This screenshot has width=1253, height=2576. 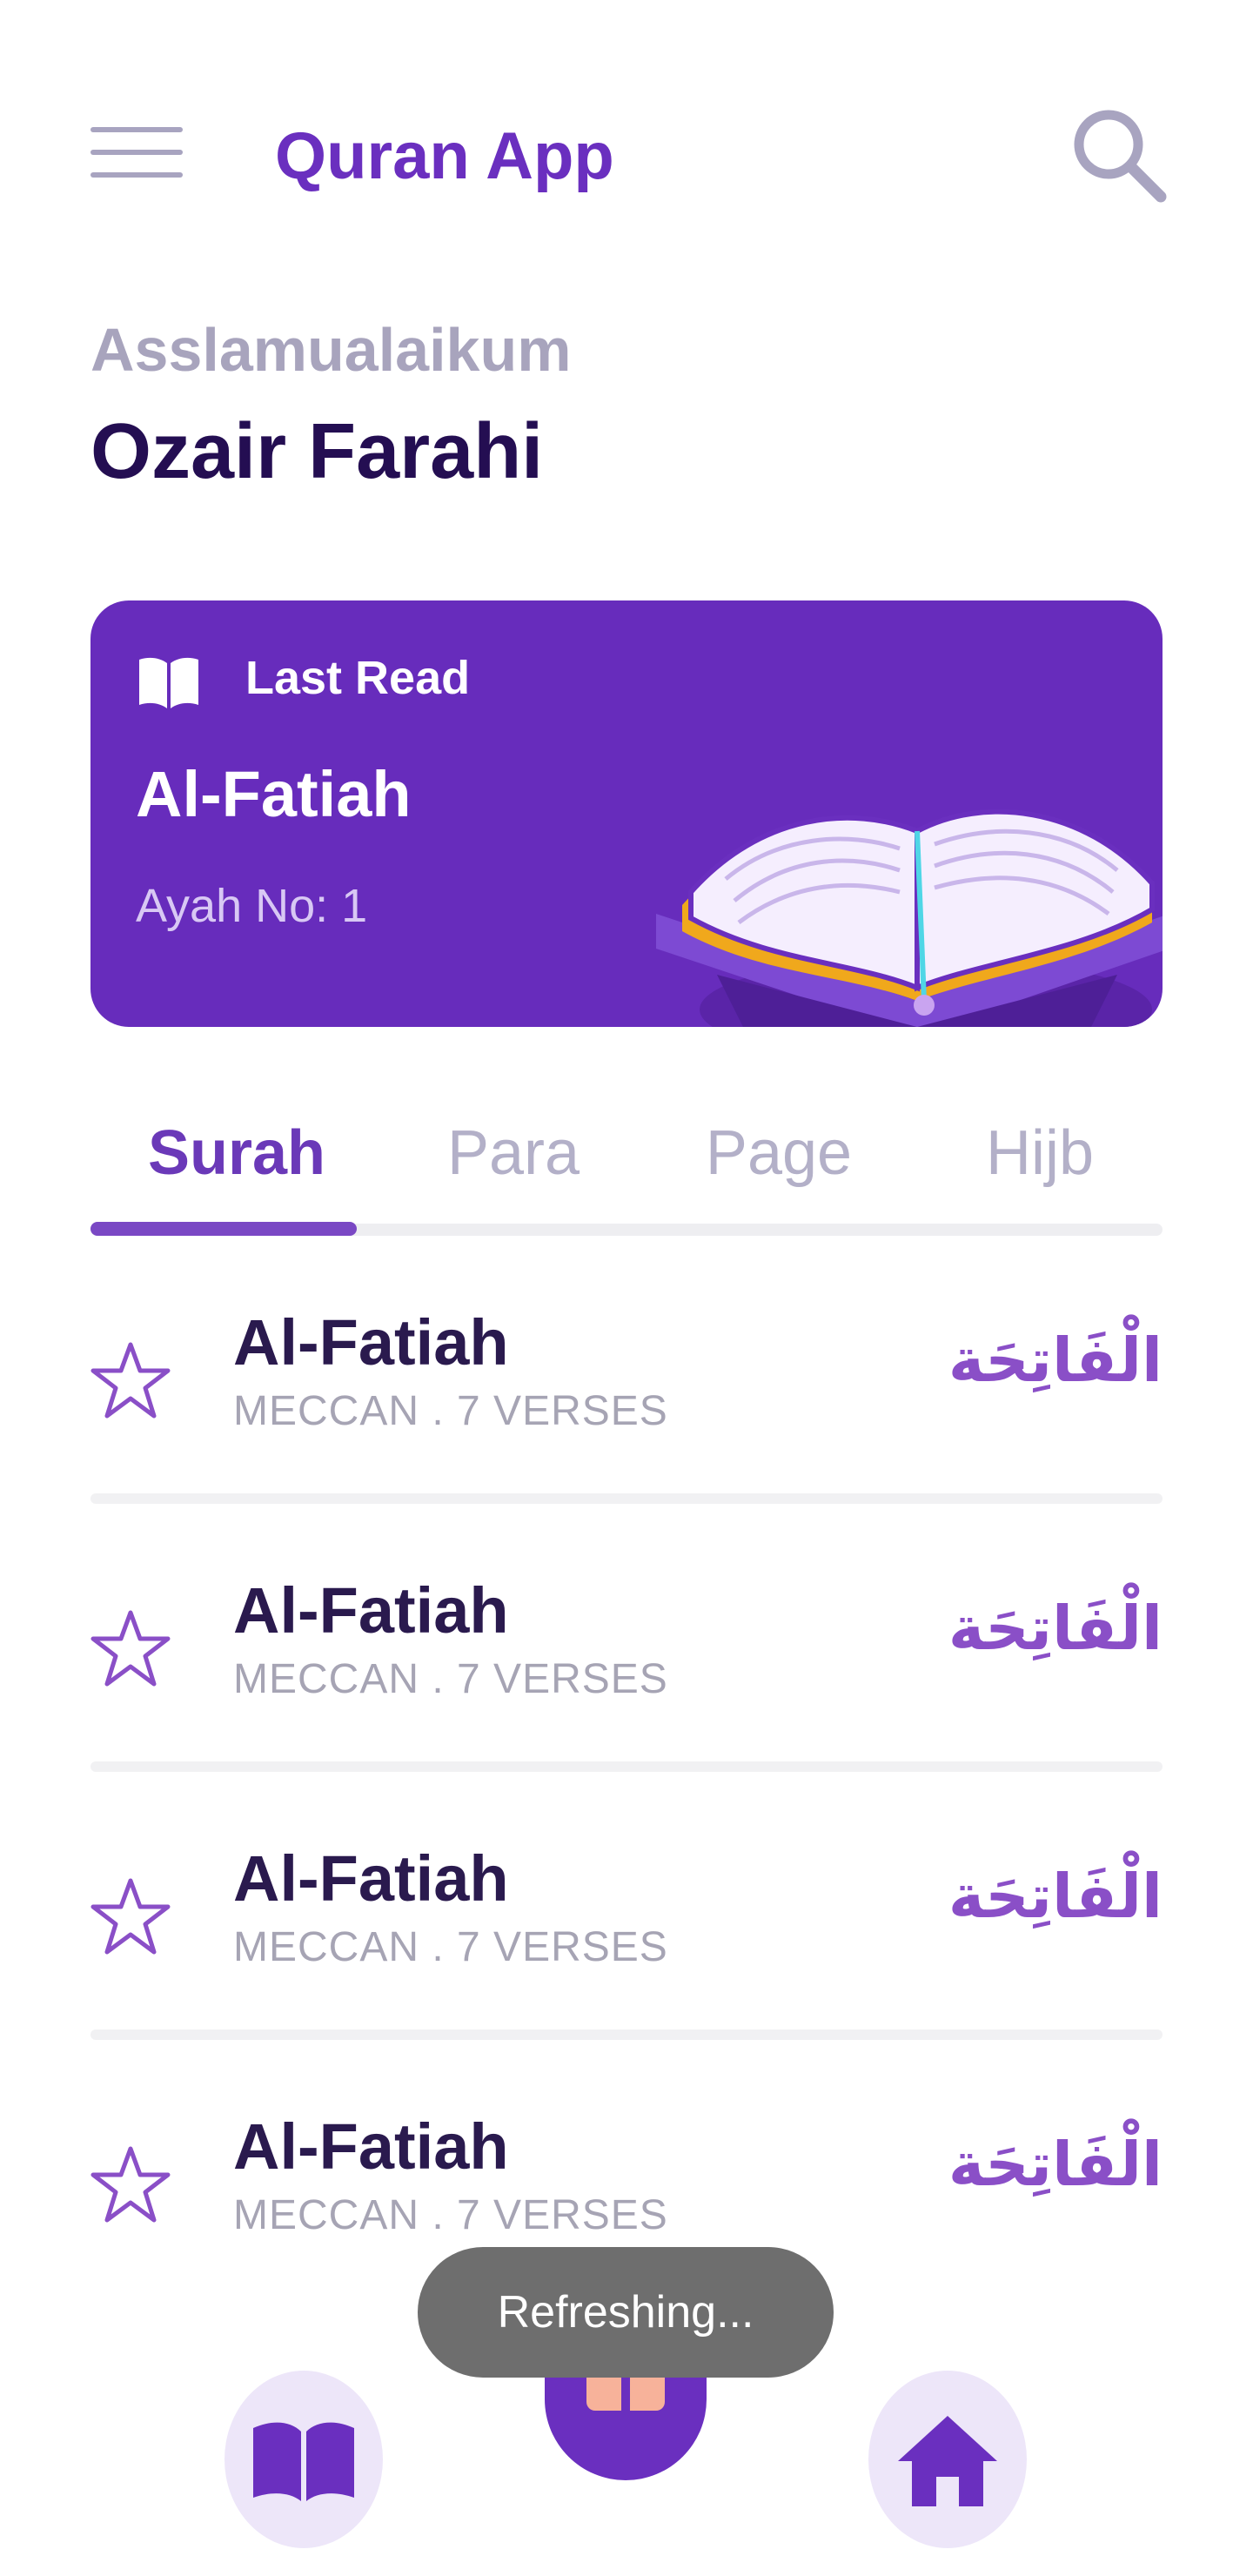 What do you see at coordinates (909, 918) in the screenshot?
I see `quran-illustration` at bounding box center [909, 918].